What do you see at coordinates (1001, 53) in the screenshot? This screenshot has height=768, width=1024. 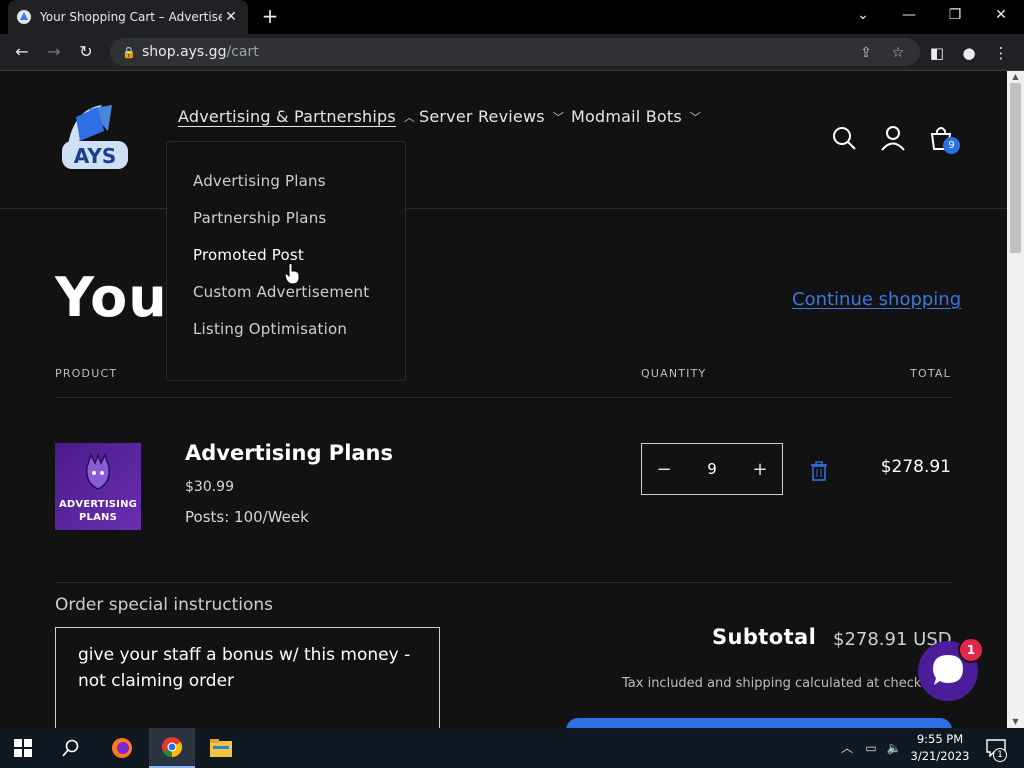 I see `chrome-menu-icon: ⋮` at bounding box center [1001, 53].